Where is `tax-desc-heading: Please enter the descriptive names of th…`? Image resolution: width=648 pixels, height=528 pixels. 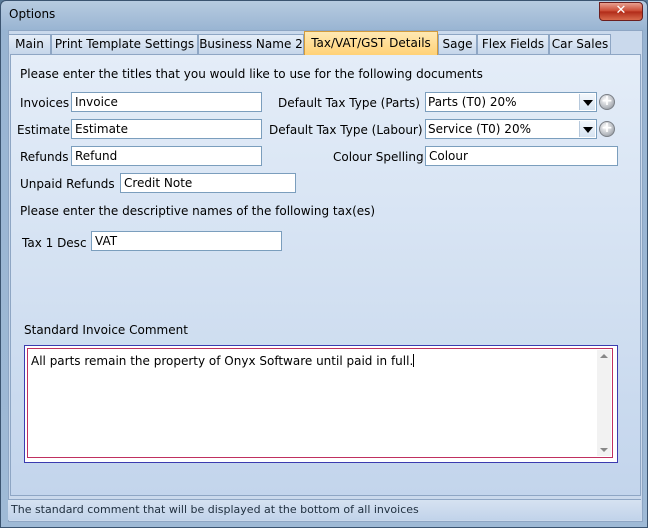
tax-desc-heading: Please enter the descriptive names of th… is located at coordinates (198, 211).